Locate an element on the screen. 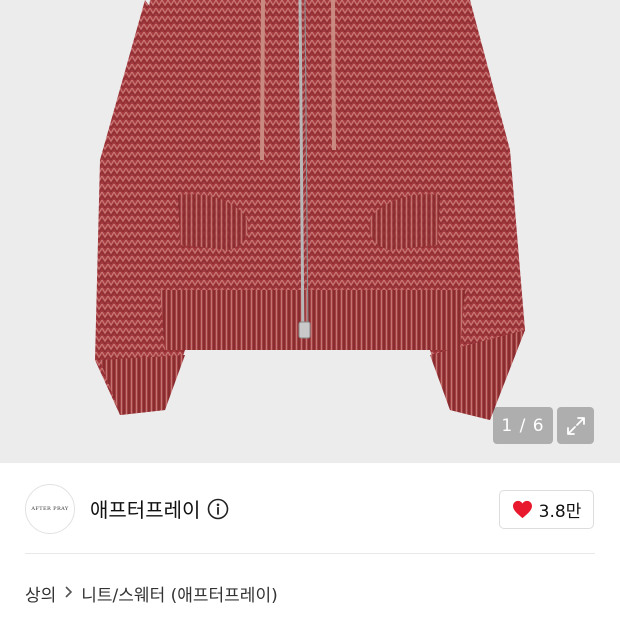 This screenshot has height=620, width=620. info-circle-icon is located at coordinates (218, 509).